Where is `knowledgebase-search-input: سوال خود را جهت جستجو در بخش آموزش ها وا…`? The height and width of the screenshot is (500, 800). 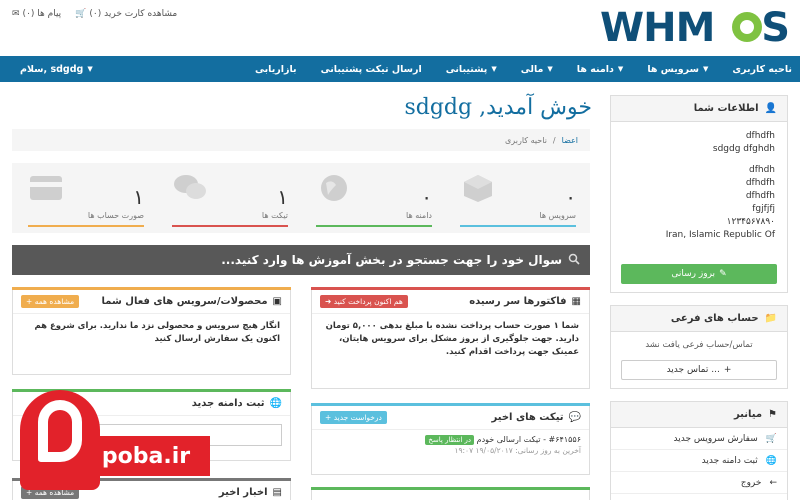
knowledgebase-search-input: سوال خود را جهت جستجو در بخش آموزش ها وا… is located at coordinates (301, 260).